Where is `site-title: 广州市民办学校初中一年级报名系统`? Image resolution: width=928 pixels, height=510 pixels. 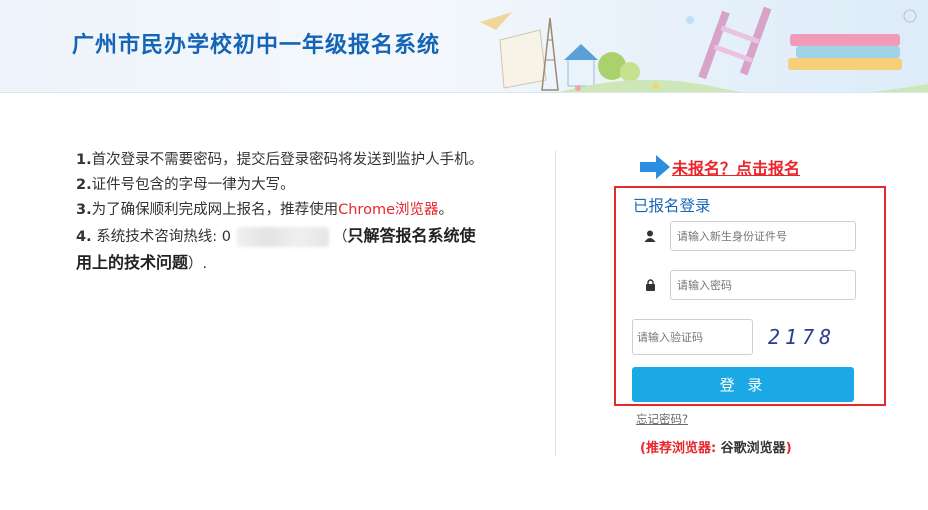
site-title: 广州市民办学校初中一年级报名系统 is located at coordinates (256, 45).